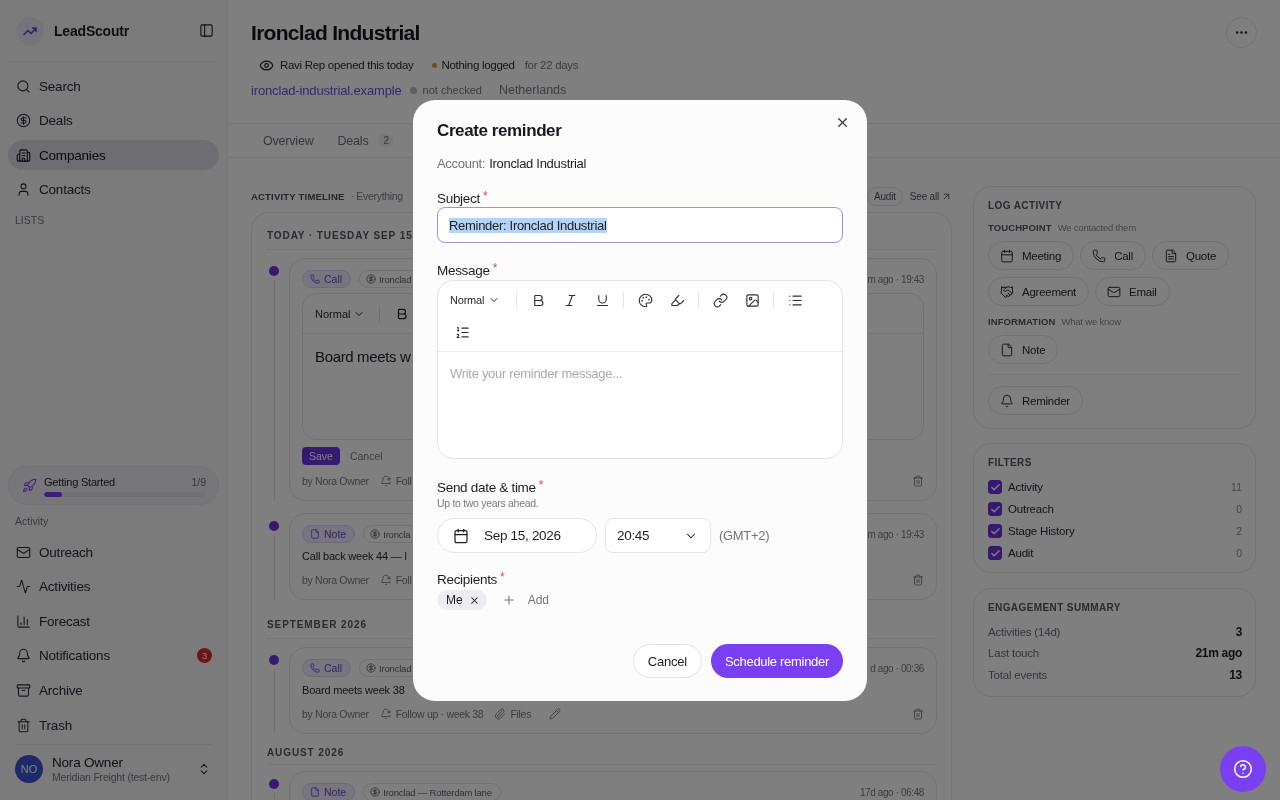 This screenshot has height=800, width=1280. Describe the element at coordinates (87, 762) in the screenshot. I see `user-name: Nora Owner` at that location.